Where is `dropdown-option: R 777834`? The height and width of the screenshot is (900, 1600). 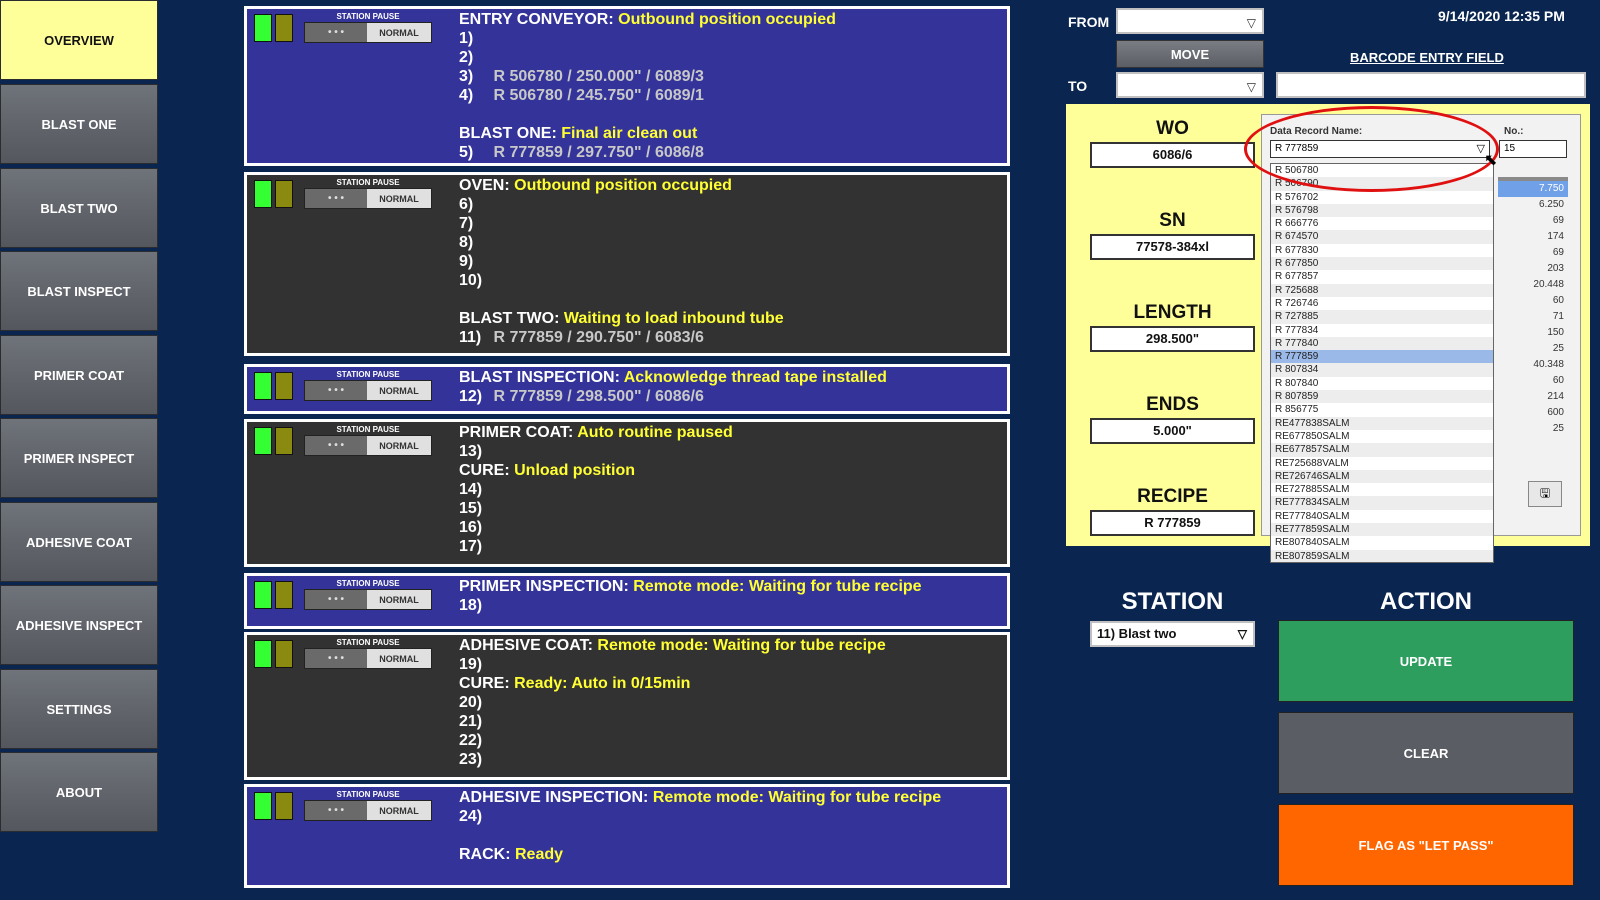
dropdown-option: R 777834 is located at coordinates (1382, 330).